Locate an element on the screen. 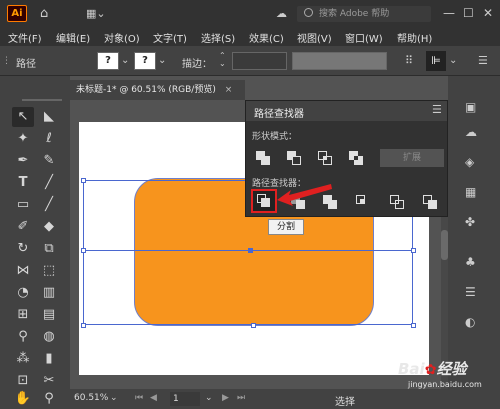 The width and height of the screenshot is (500, 409). selection-tool-icon: ↖ is located at coordinates (23, 117).